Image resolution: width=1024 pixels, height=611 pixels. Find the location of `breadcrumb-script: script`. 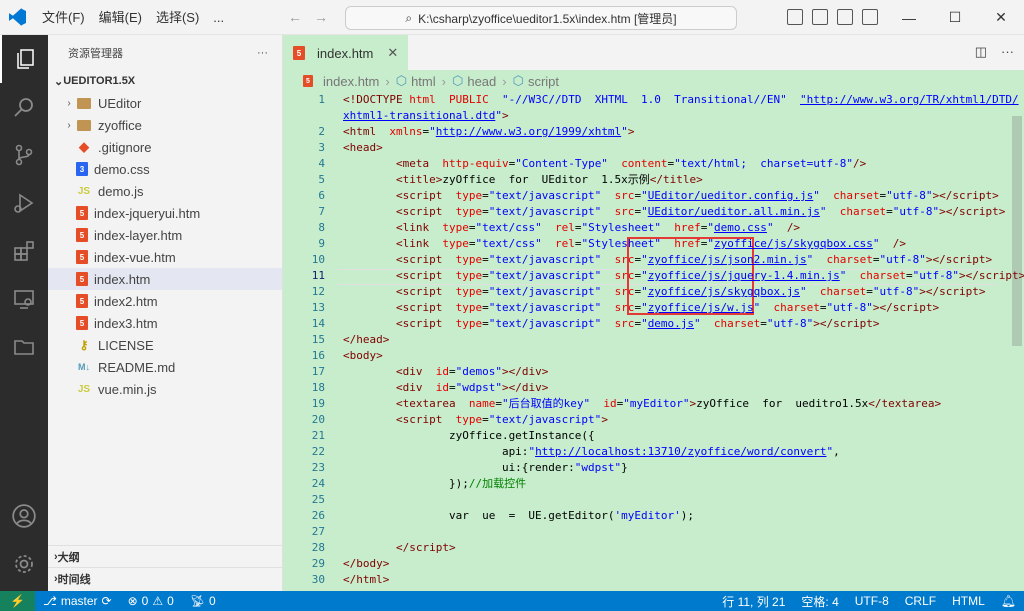

breadcrumb-script: script is located at coordinates (543, 81).